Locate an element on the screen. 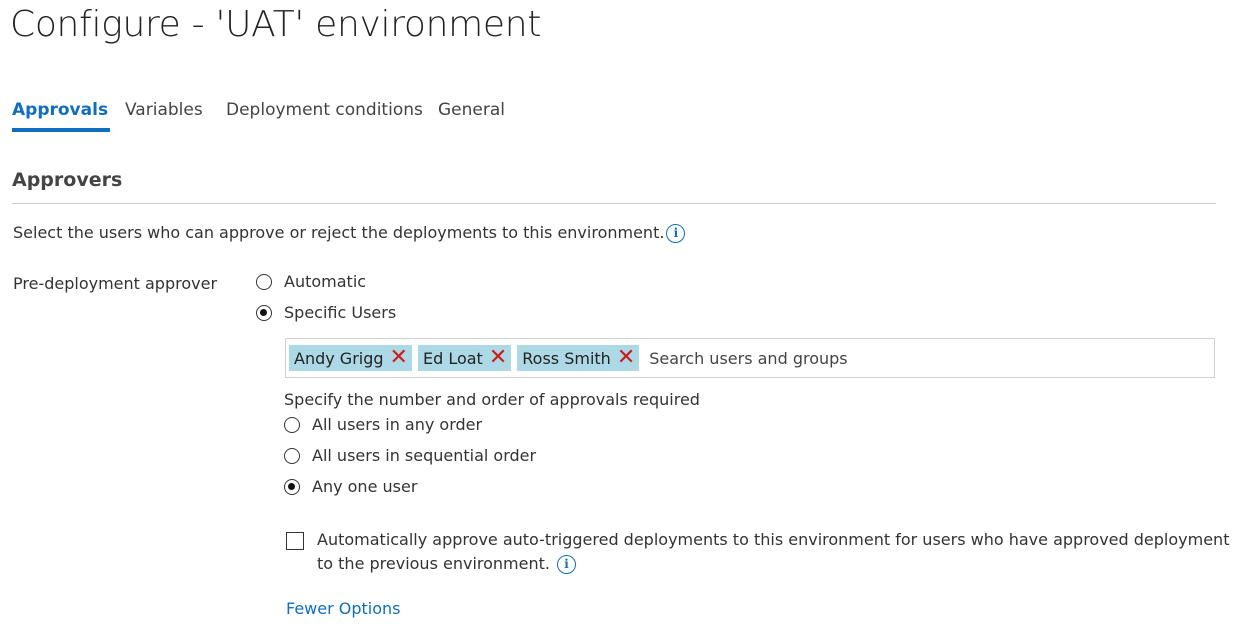  tab-deployment-conditions: Deployment conditions is located at coordinates (324, 110).